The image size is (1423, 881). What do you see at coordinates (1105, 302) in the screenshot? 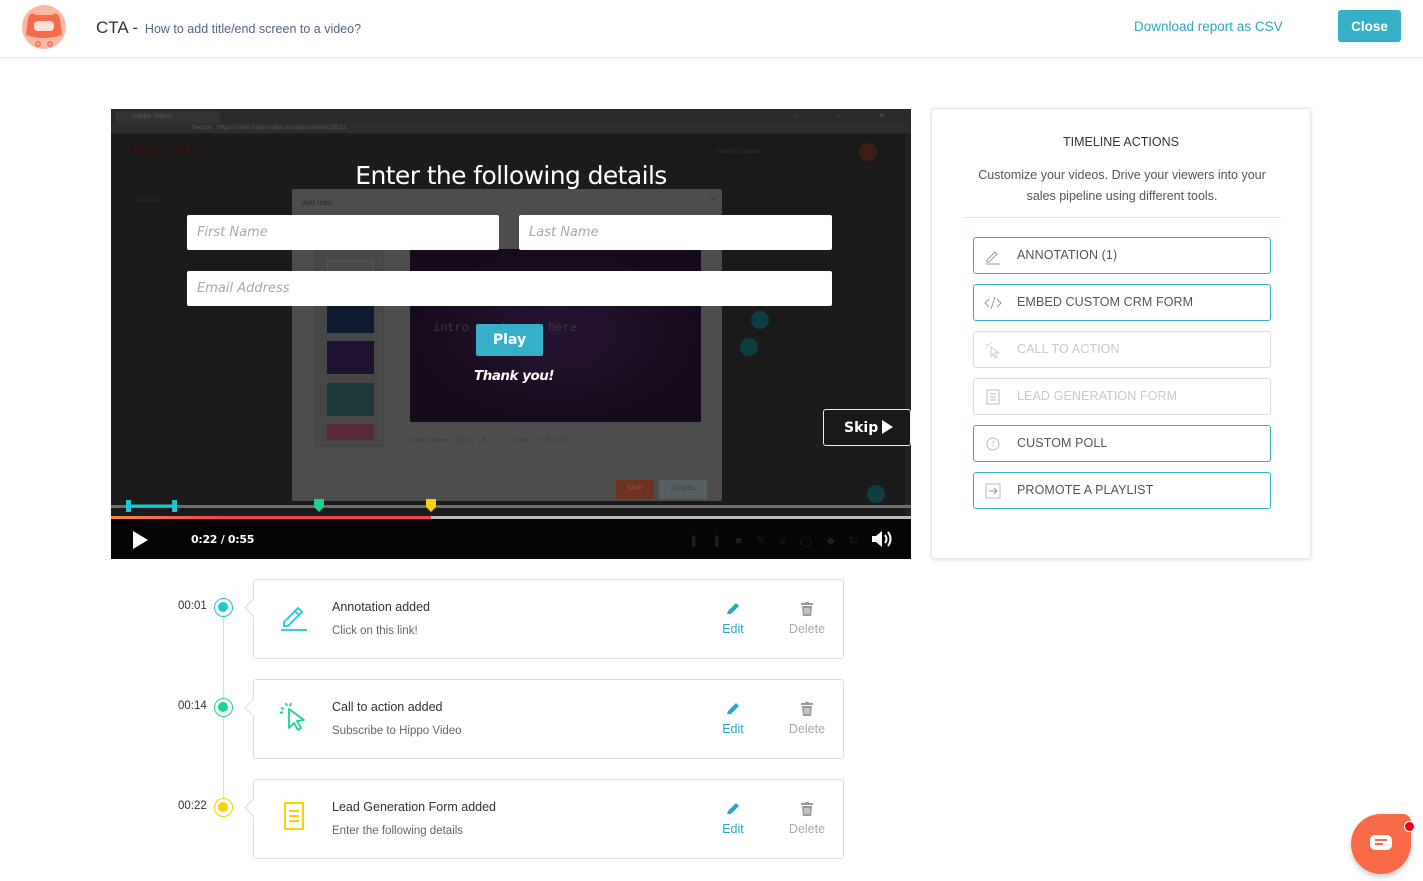
I see `action-label: EMBED CUSTOM CRM FORM` at bounding box center [1105, 302].